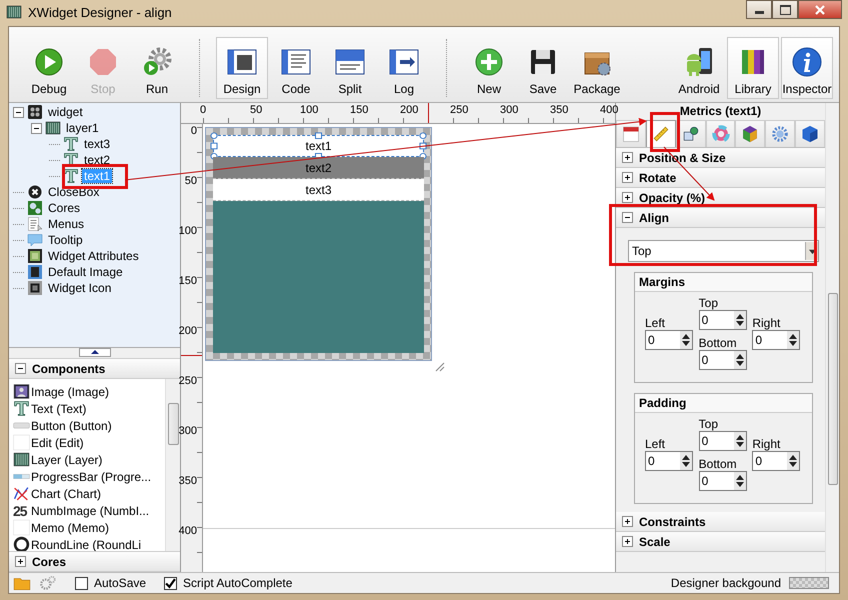 The image size is (848, 600). Describe the element at coordinates (404, 68) in the screenshot. I see `toolbar-button: Log` at that location.